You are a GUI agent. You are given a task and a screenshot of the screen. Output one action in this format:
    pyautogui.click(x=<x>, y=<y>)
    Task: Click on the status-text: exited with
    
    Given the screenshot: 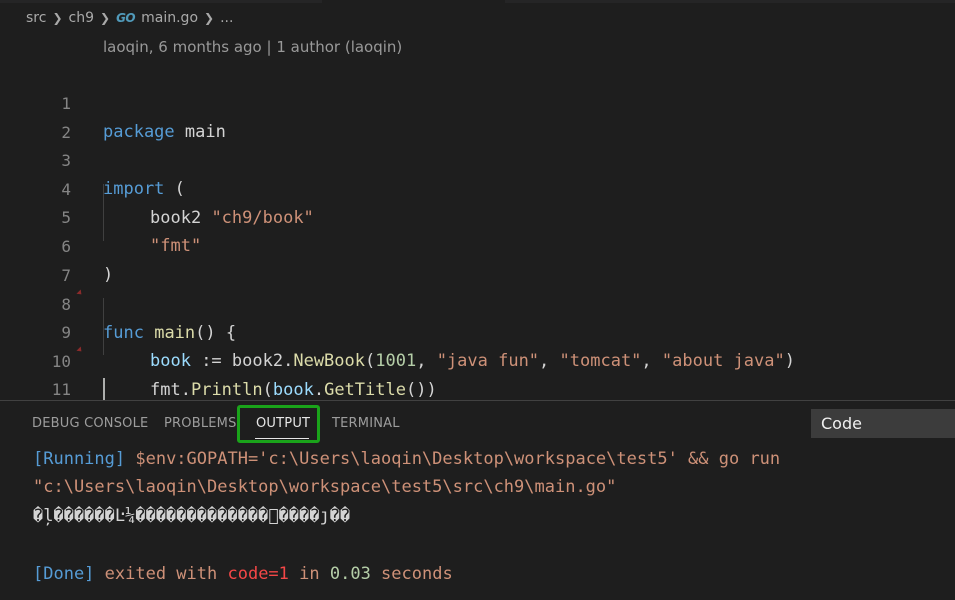 What is the action you would take?
    pyautogui.click(x=161, y=574)
    